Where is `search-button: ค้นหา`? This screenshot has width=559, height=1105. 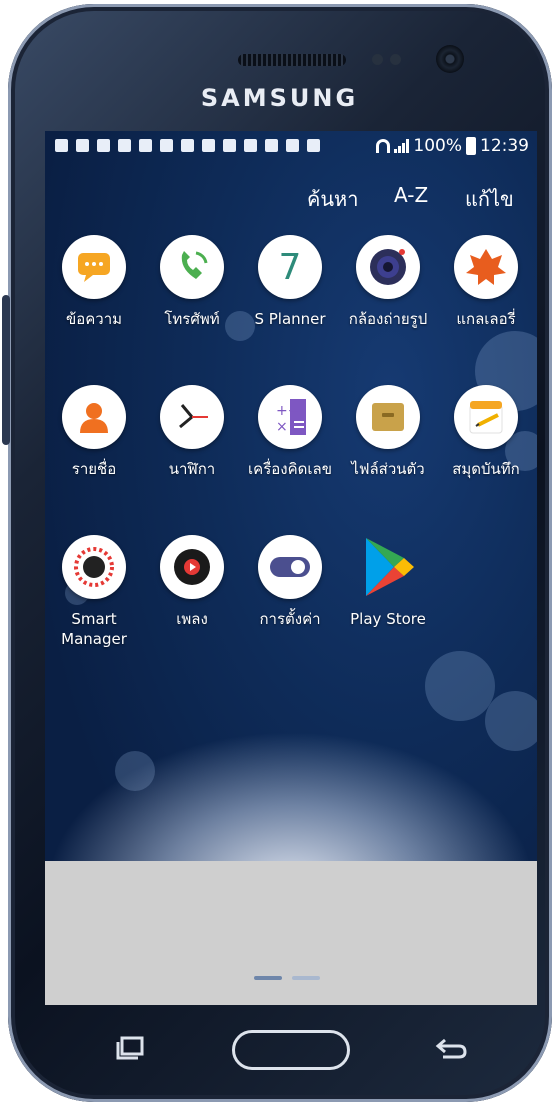 search-button: ค้นหา is located at coordinates (332, 199).